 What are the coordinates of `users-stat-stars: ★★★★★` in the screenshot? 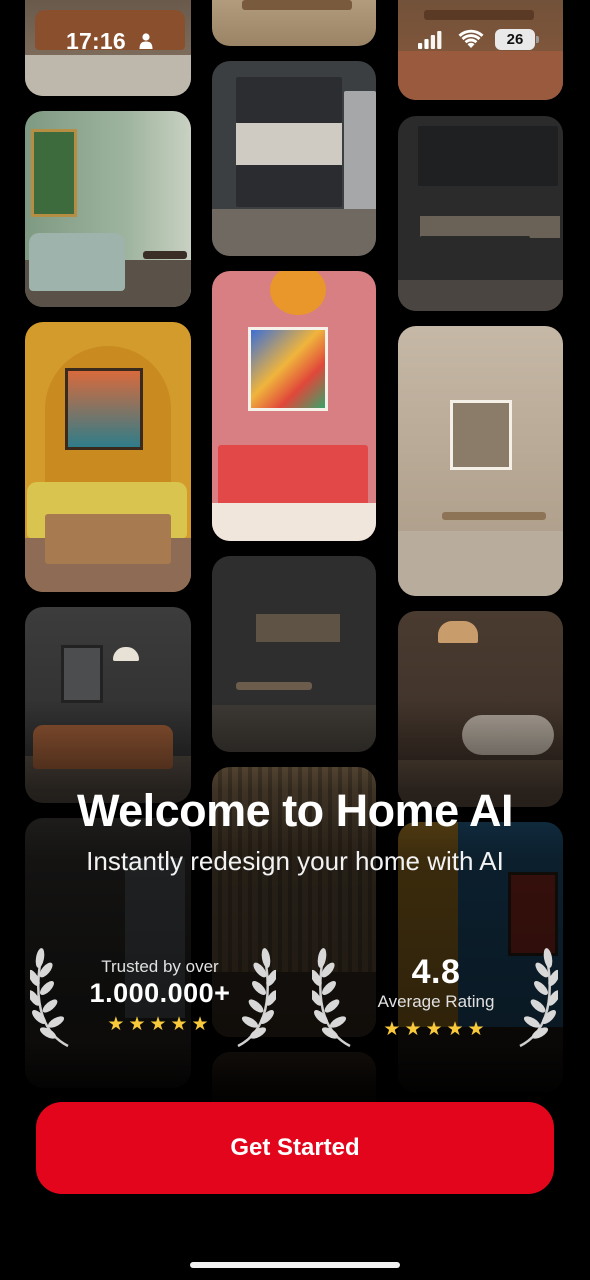 It's located at (160, 1024).